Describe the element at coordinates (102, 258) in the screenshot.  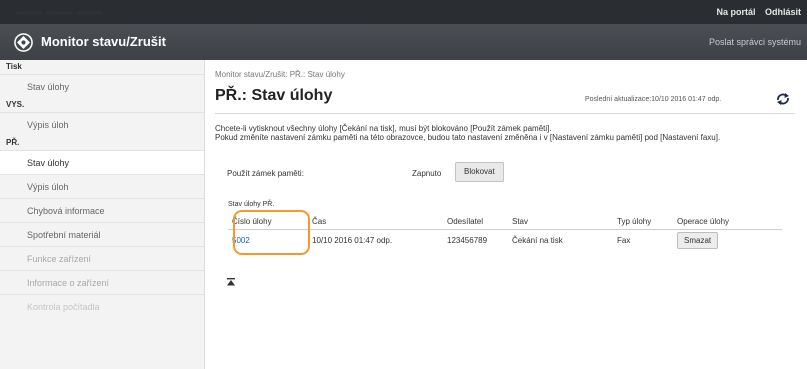
I see `sidebar-item-device-features: Funkce zařízení` at that location.